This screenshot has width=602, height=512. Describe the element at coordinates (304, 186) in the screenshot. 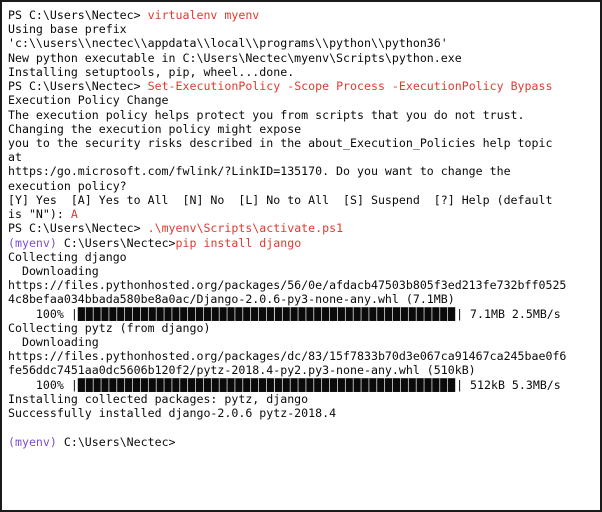

I see `output-policy-question: execution policy?` at that location.